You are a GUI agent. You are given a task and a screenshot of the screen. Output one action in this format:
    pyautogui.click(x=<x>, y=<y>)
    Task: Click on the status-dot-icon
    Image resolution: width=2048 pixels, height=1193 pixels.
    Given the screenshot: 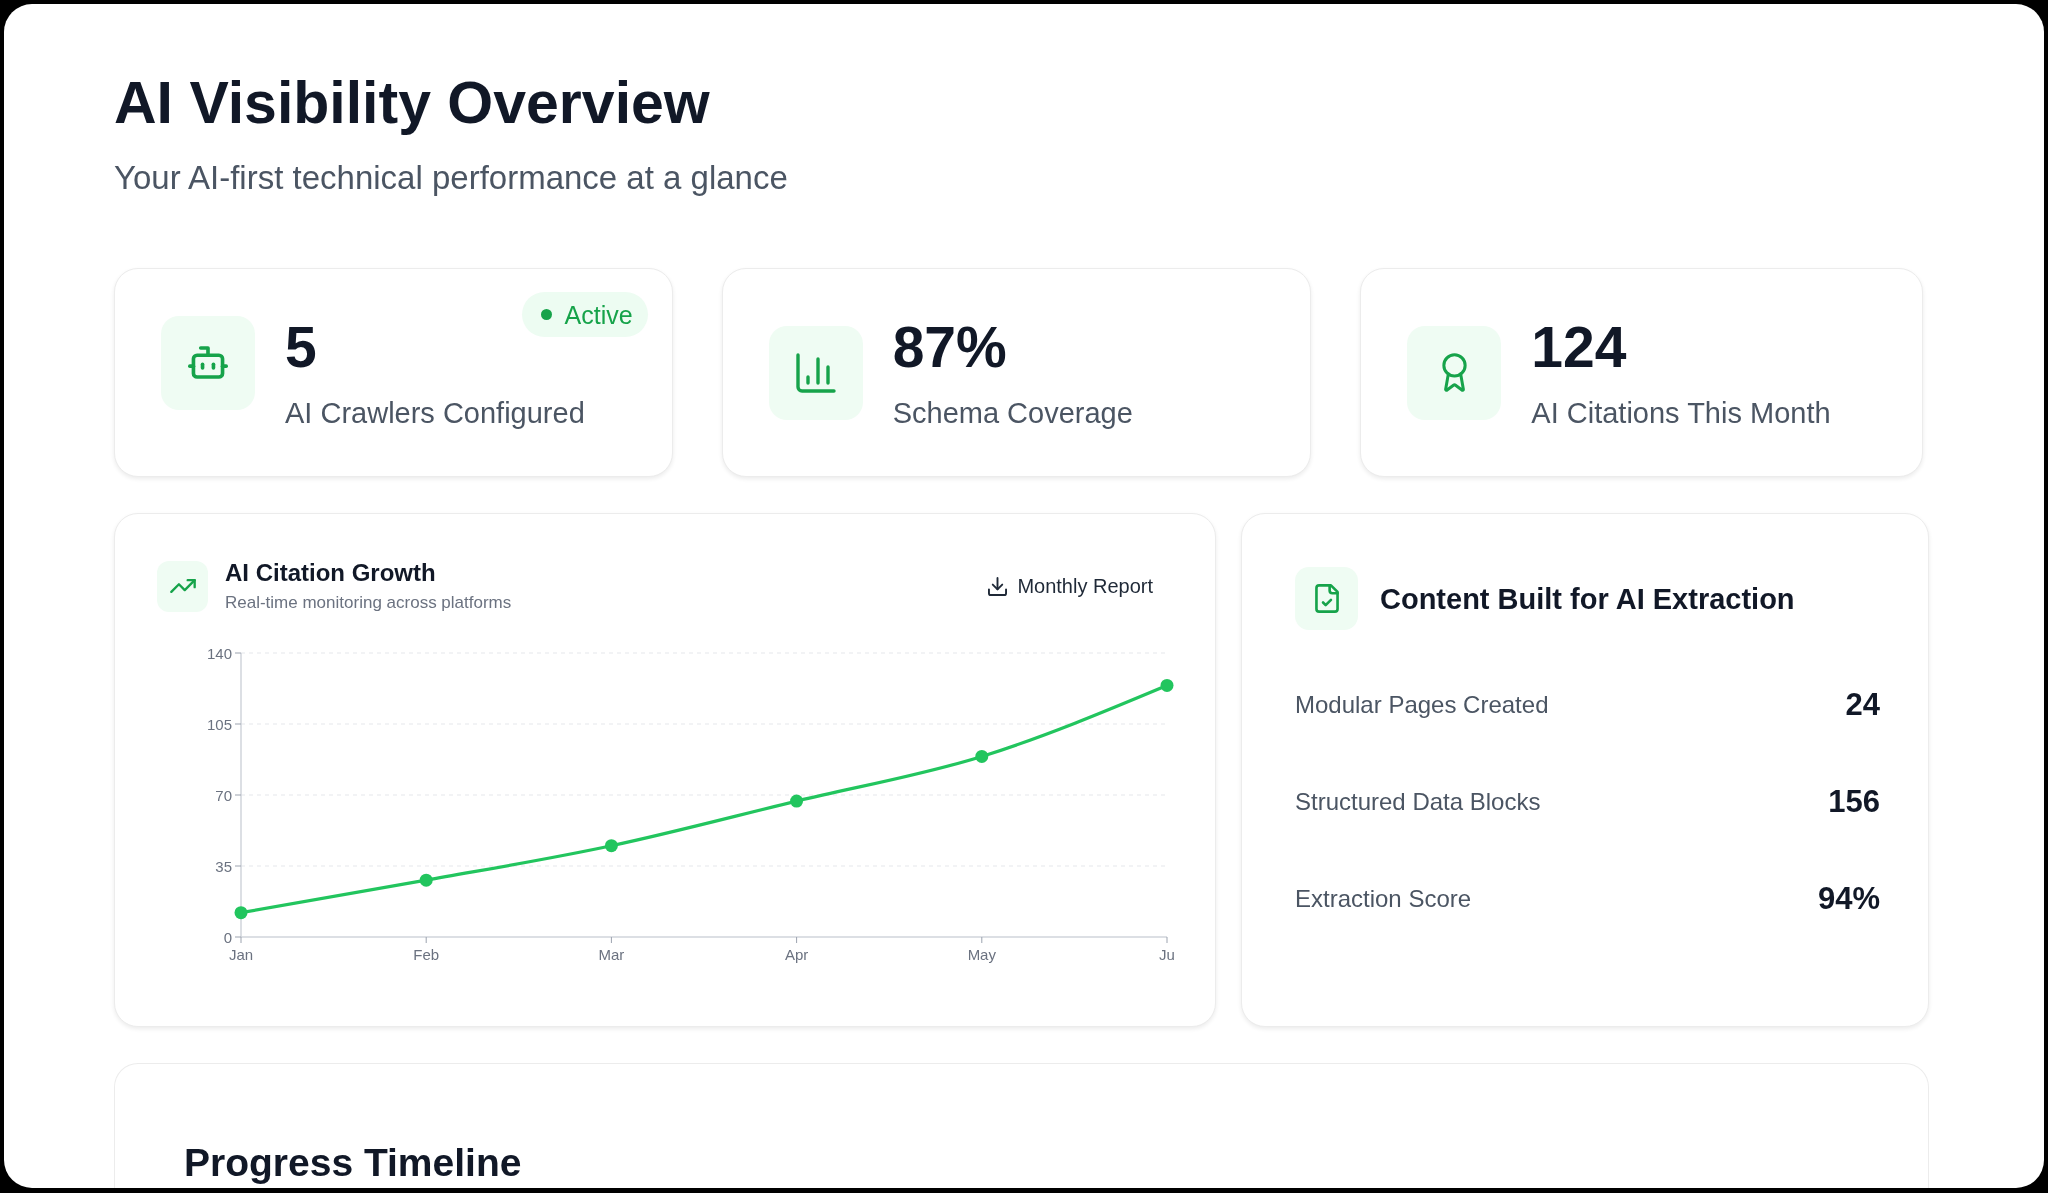 What is the action you would take?
    pyautogui.click(x=546, y=314)
    